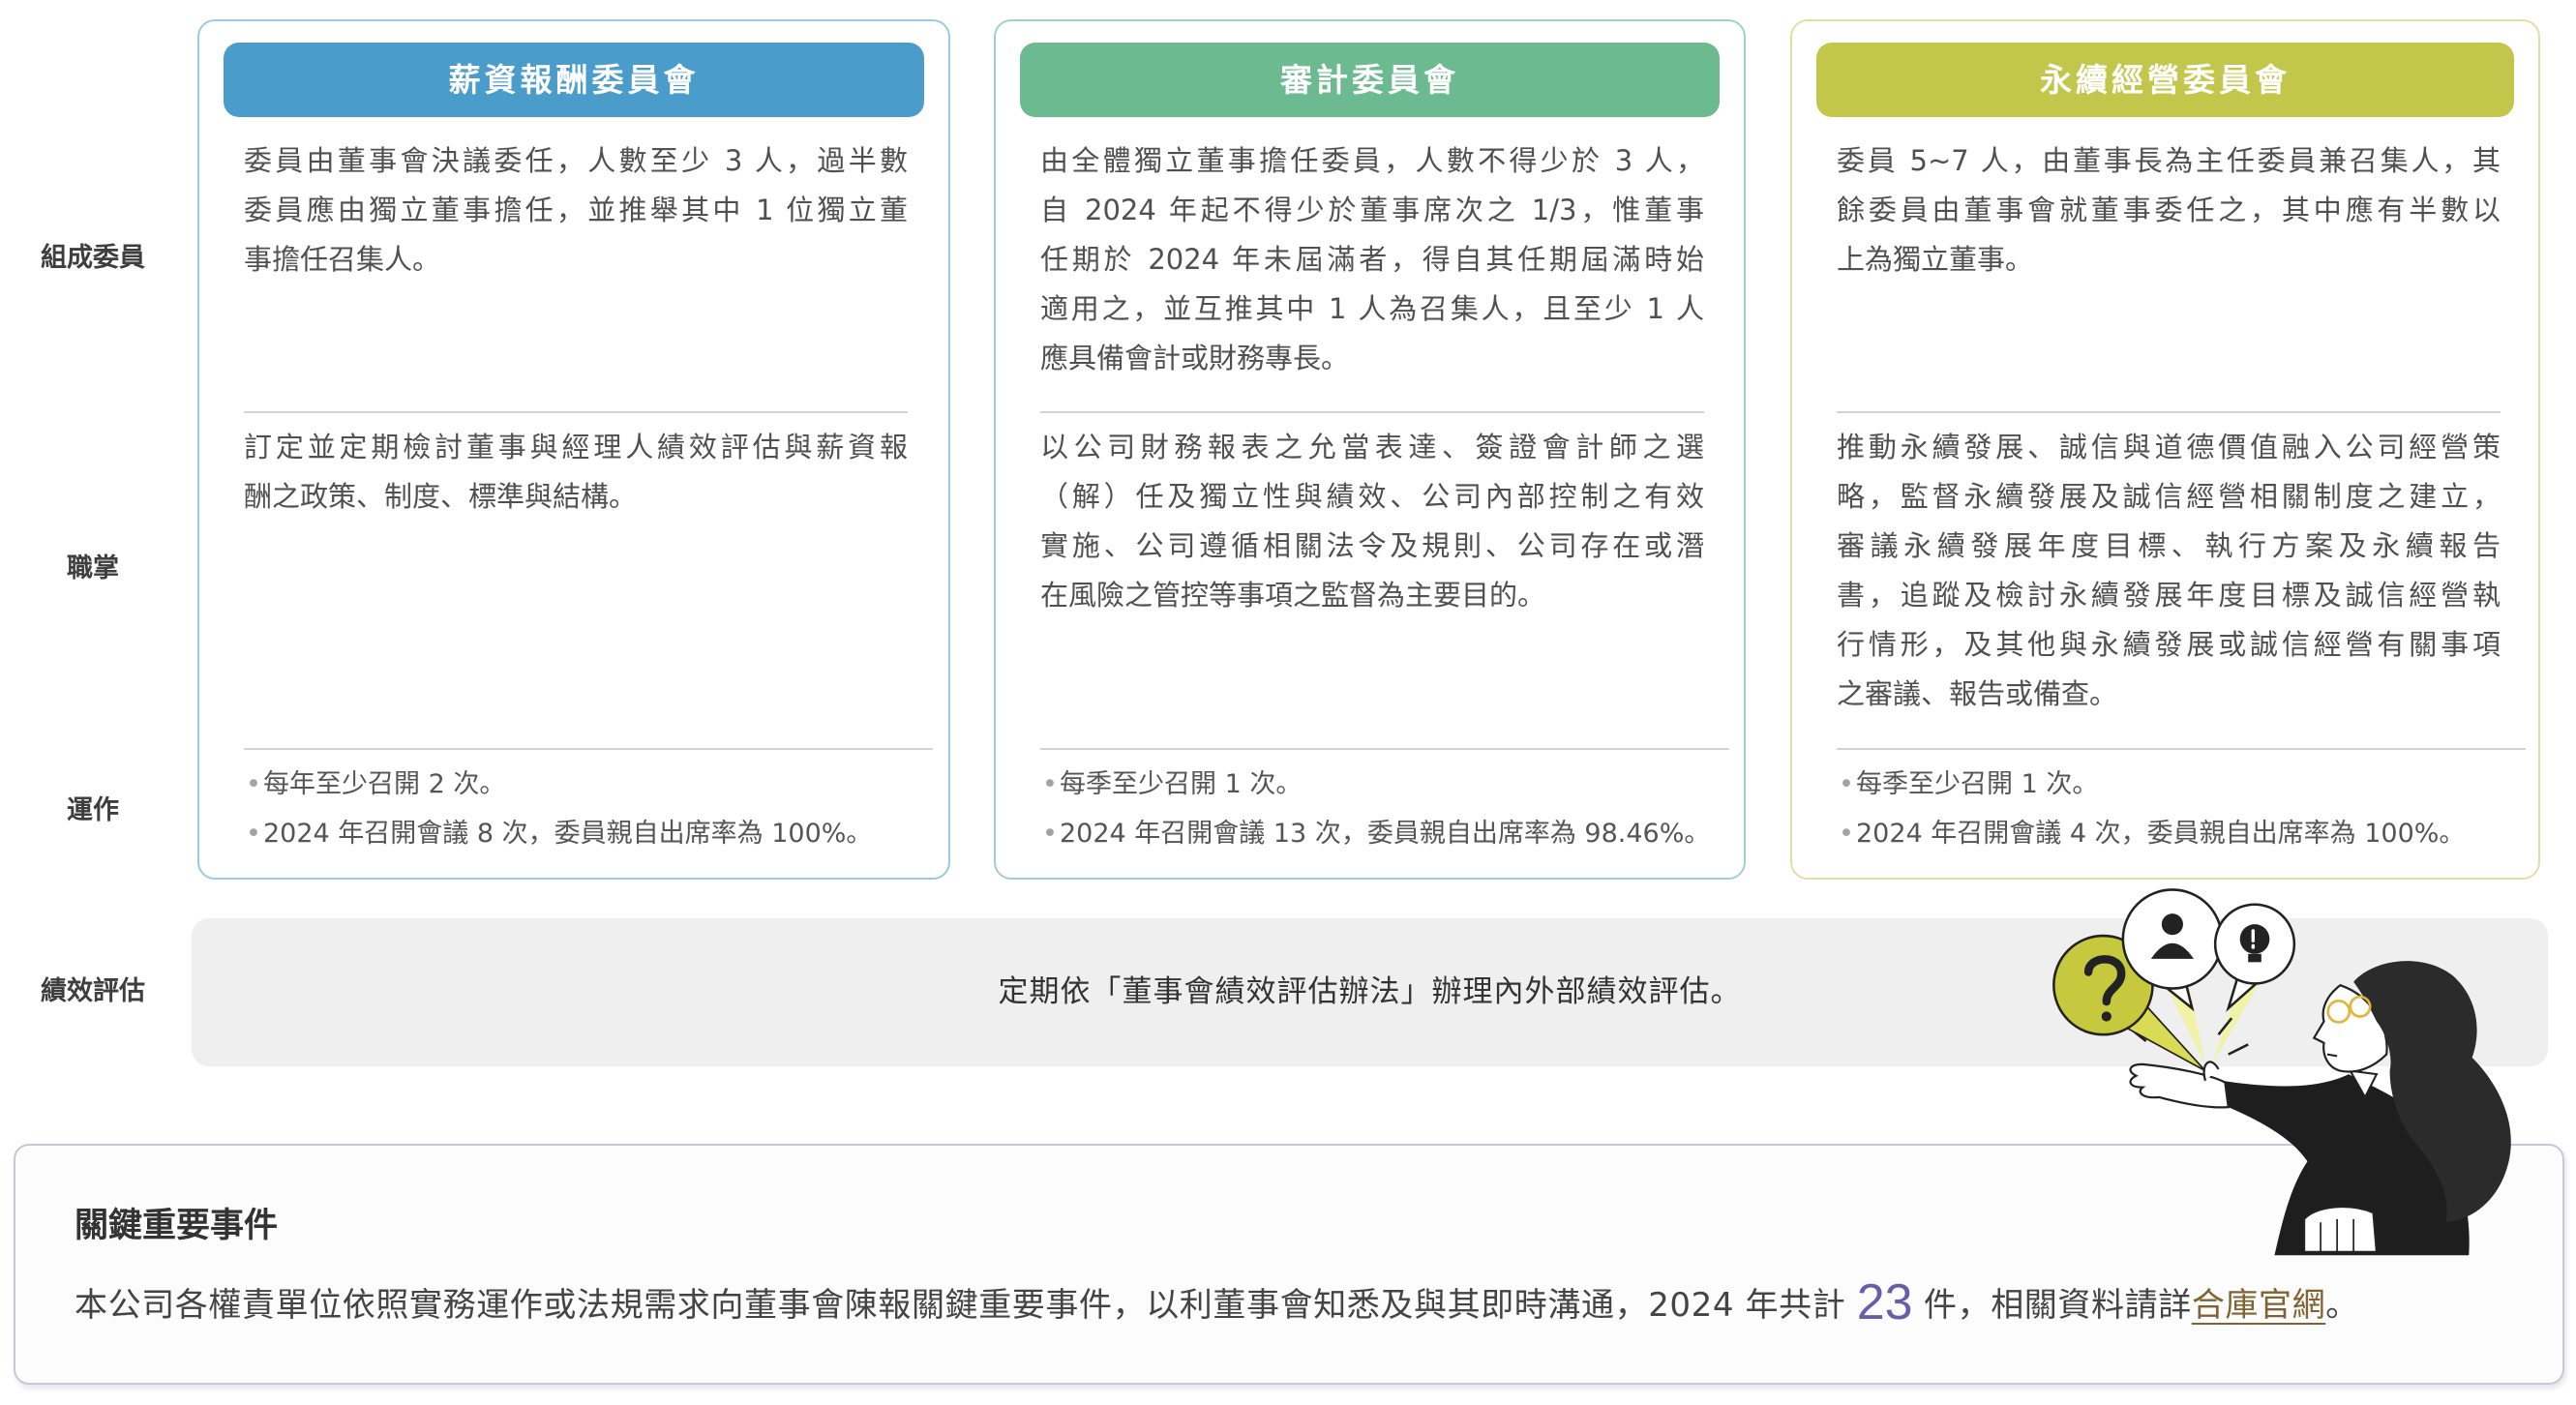  What do you see at coordinates (574, 80) in the screenshot?
I see `committee-title: 薪資報酬委員會` at bounding box center [574, 80].